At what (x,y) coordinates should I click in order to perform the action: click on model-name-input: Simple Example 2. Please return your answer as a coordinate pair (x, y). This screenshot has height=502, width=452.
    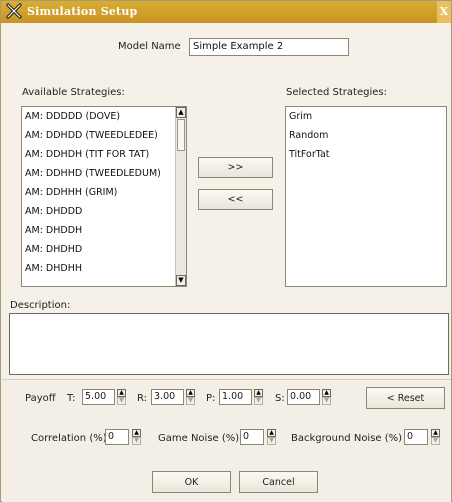
    Looking at the image, I should click on (269, 47).